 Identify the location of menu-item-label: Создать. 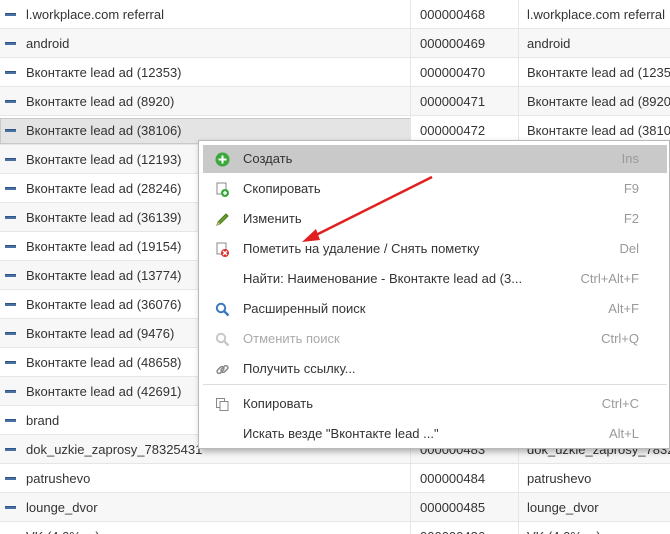
(268, 158).